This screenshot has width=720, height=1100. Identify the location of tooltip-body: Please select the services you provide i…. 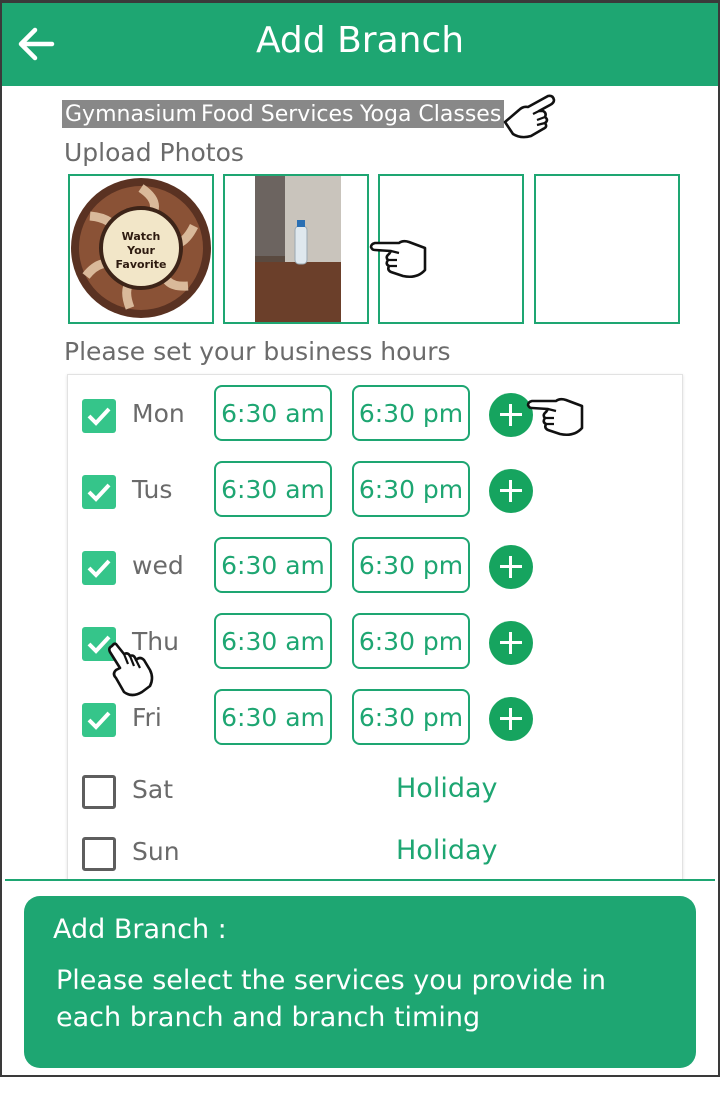
(331, 999).